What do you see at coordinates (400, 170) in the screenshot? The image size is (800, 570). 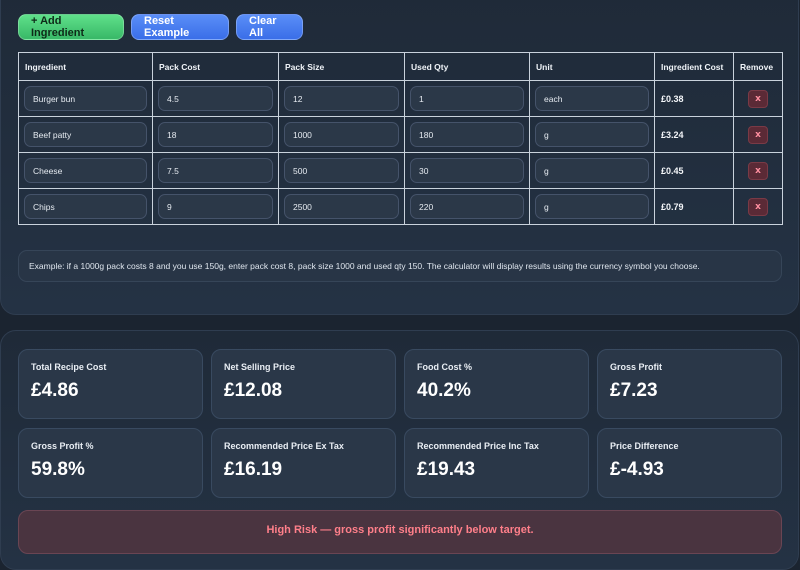 I see `table-row: Cheese 7.5 500 30 g £0.45 x` at bounding box center [400, 170].